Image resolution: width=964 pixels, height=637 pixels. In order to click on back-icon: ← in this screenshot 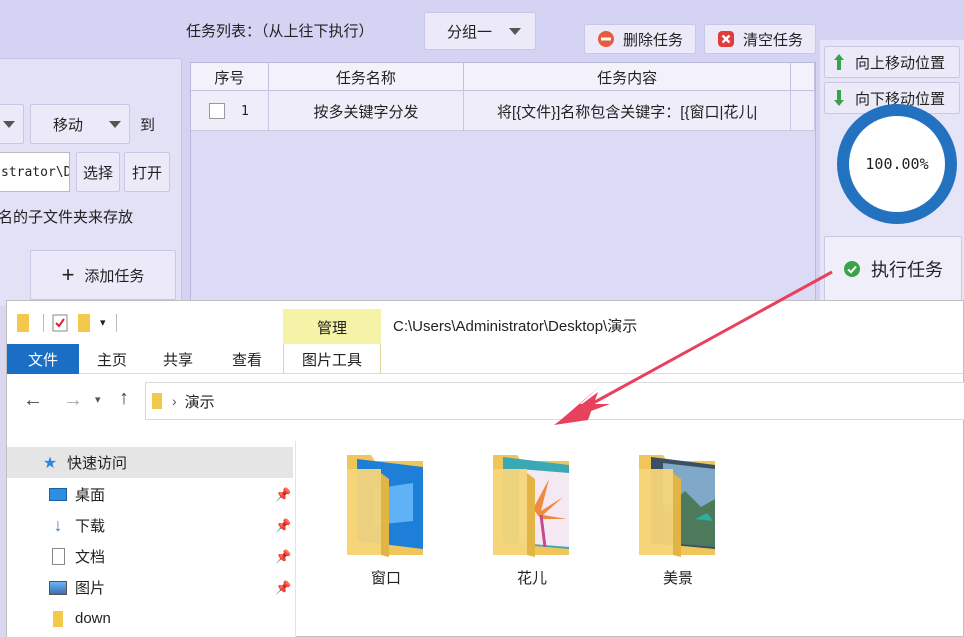, I will do `click(33, 400)`.